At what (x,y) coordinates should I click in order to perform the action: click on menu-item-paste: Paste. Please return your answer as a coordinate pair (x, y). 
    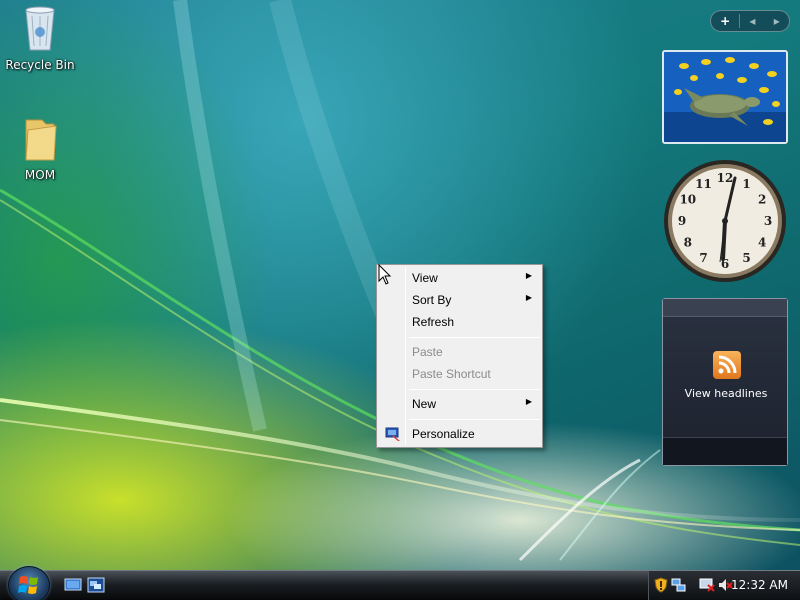
    Looking at the image, I should click on (459, 352).